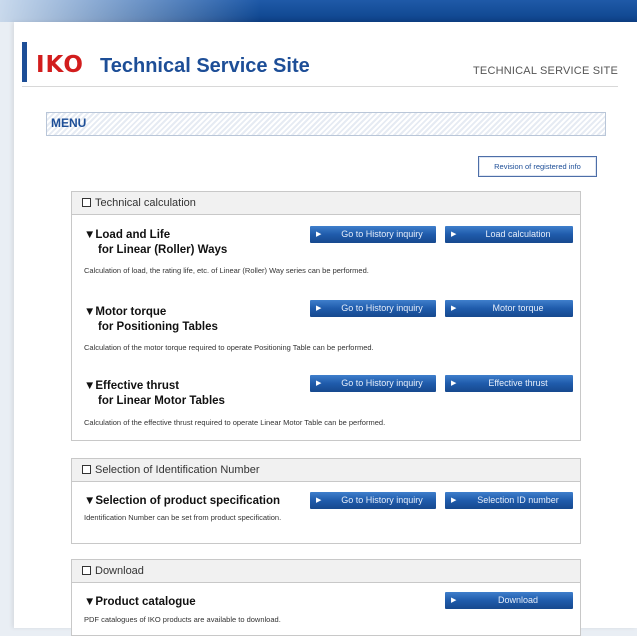 The width and height of the screenshot is (637, 636). Describe the element at coordinates (509, 383) in the screenshot. I see `effective-thrust-button: ▶ Effective thrust` at that location.